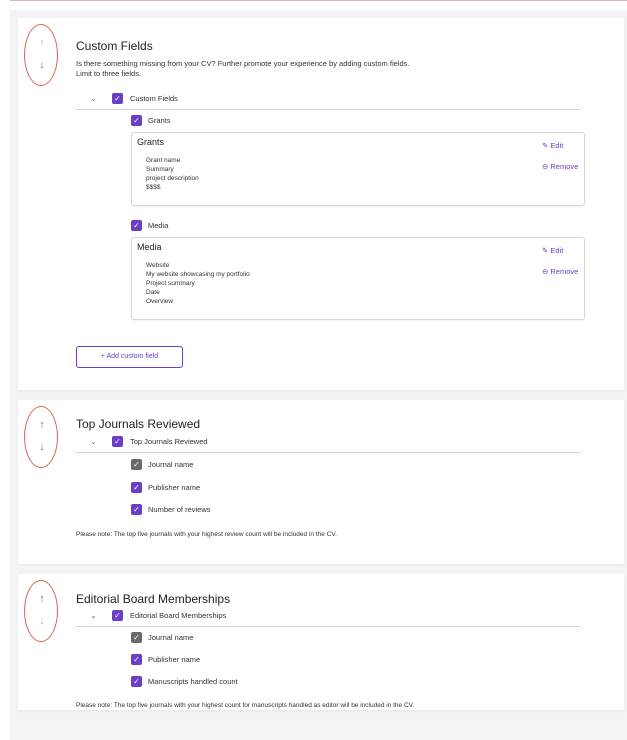  What do you see at coordinates (129, 357) in the screenshot?
I see `add-custom-field-button: + Add custom field` at bounding box center [129, 357].